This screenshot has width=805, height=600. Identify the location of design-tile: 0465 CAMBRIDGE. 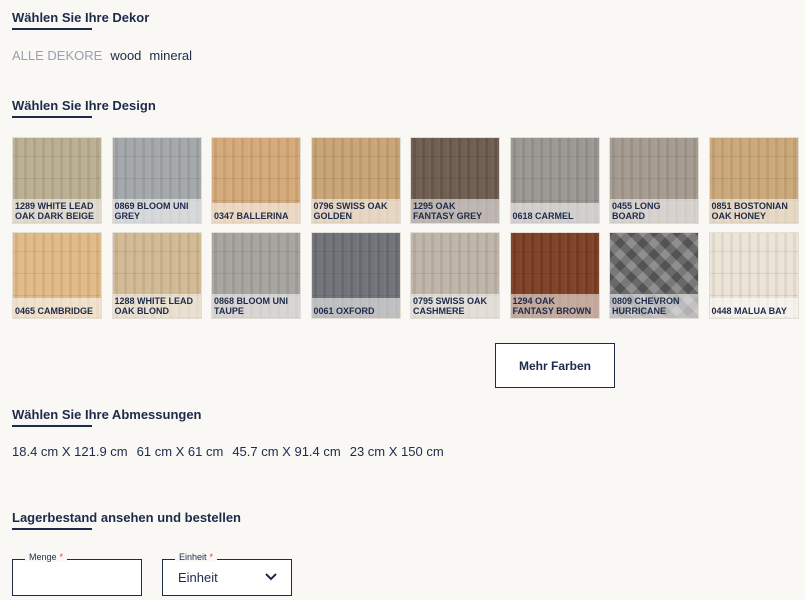
(57, 275).